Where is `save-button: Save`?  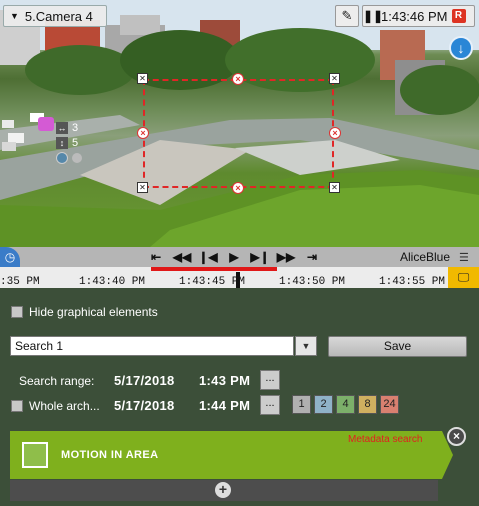 save-button: Save is located at coordinates (397, 346).